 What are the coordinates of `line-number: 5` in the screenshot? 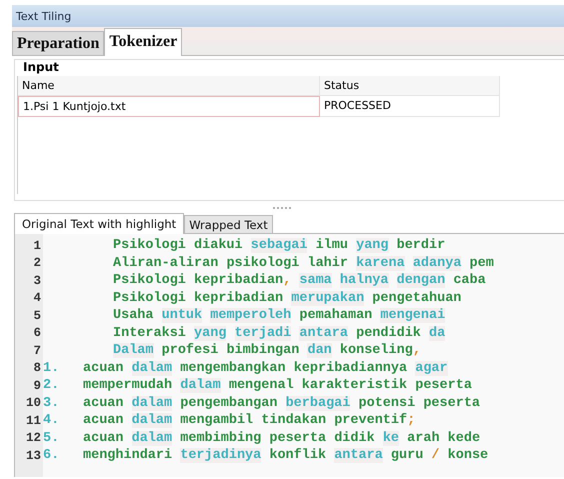 It's located at (36, 315).